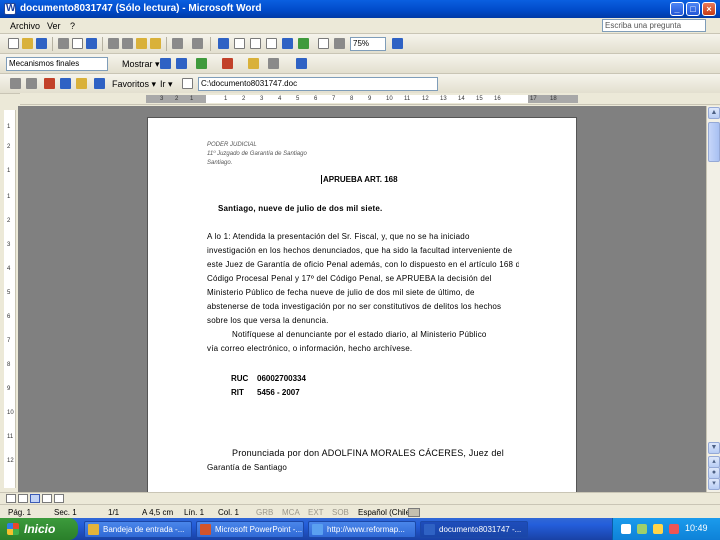 This screenshot has height=540, width=720. I want to click on network-tray-icon, so click(642, 529).